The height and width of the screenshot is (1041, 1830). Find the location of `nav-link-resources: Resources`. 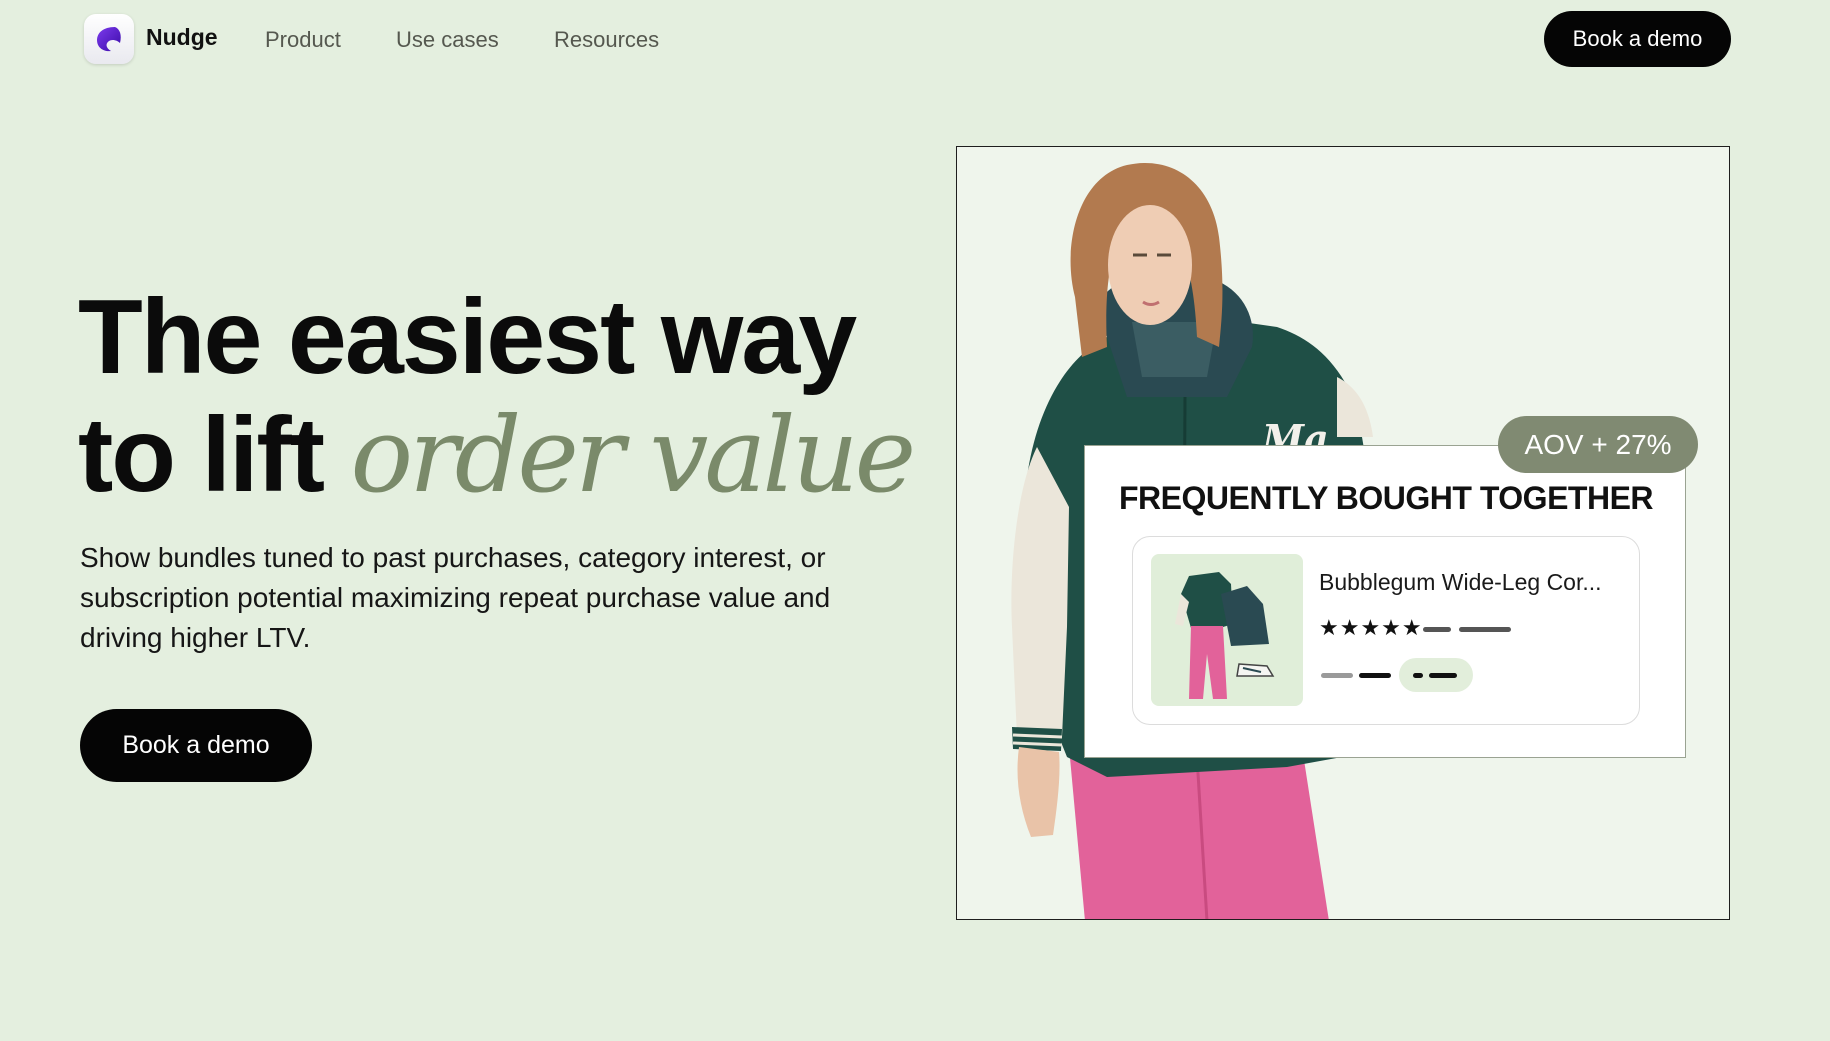

nav-link-resources: Resources is located at coordinates (606, 40).